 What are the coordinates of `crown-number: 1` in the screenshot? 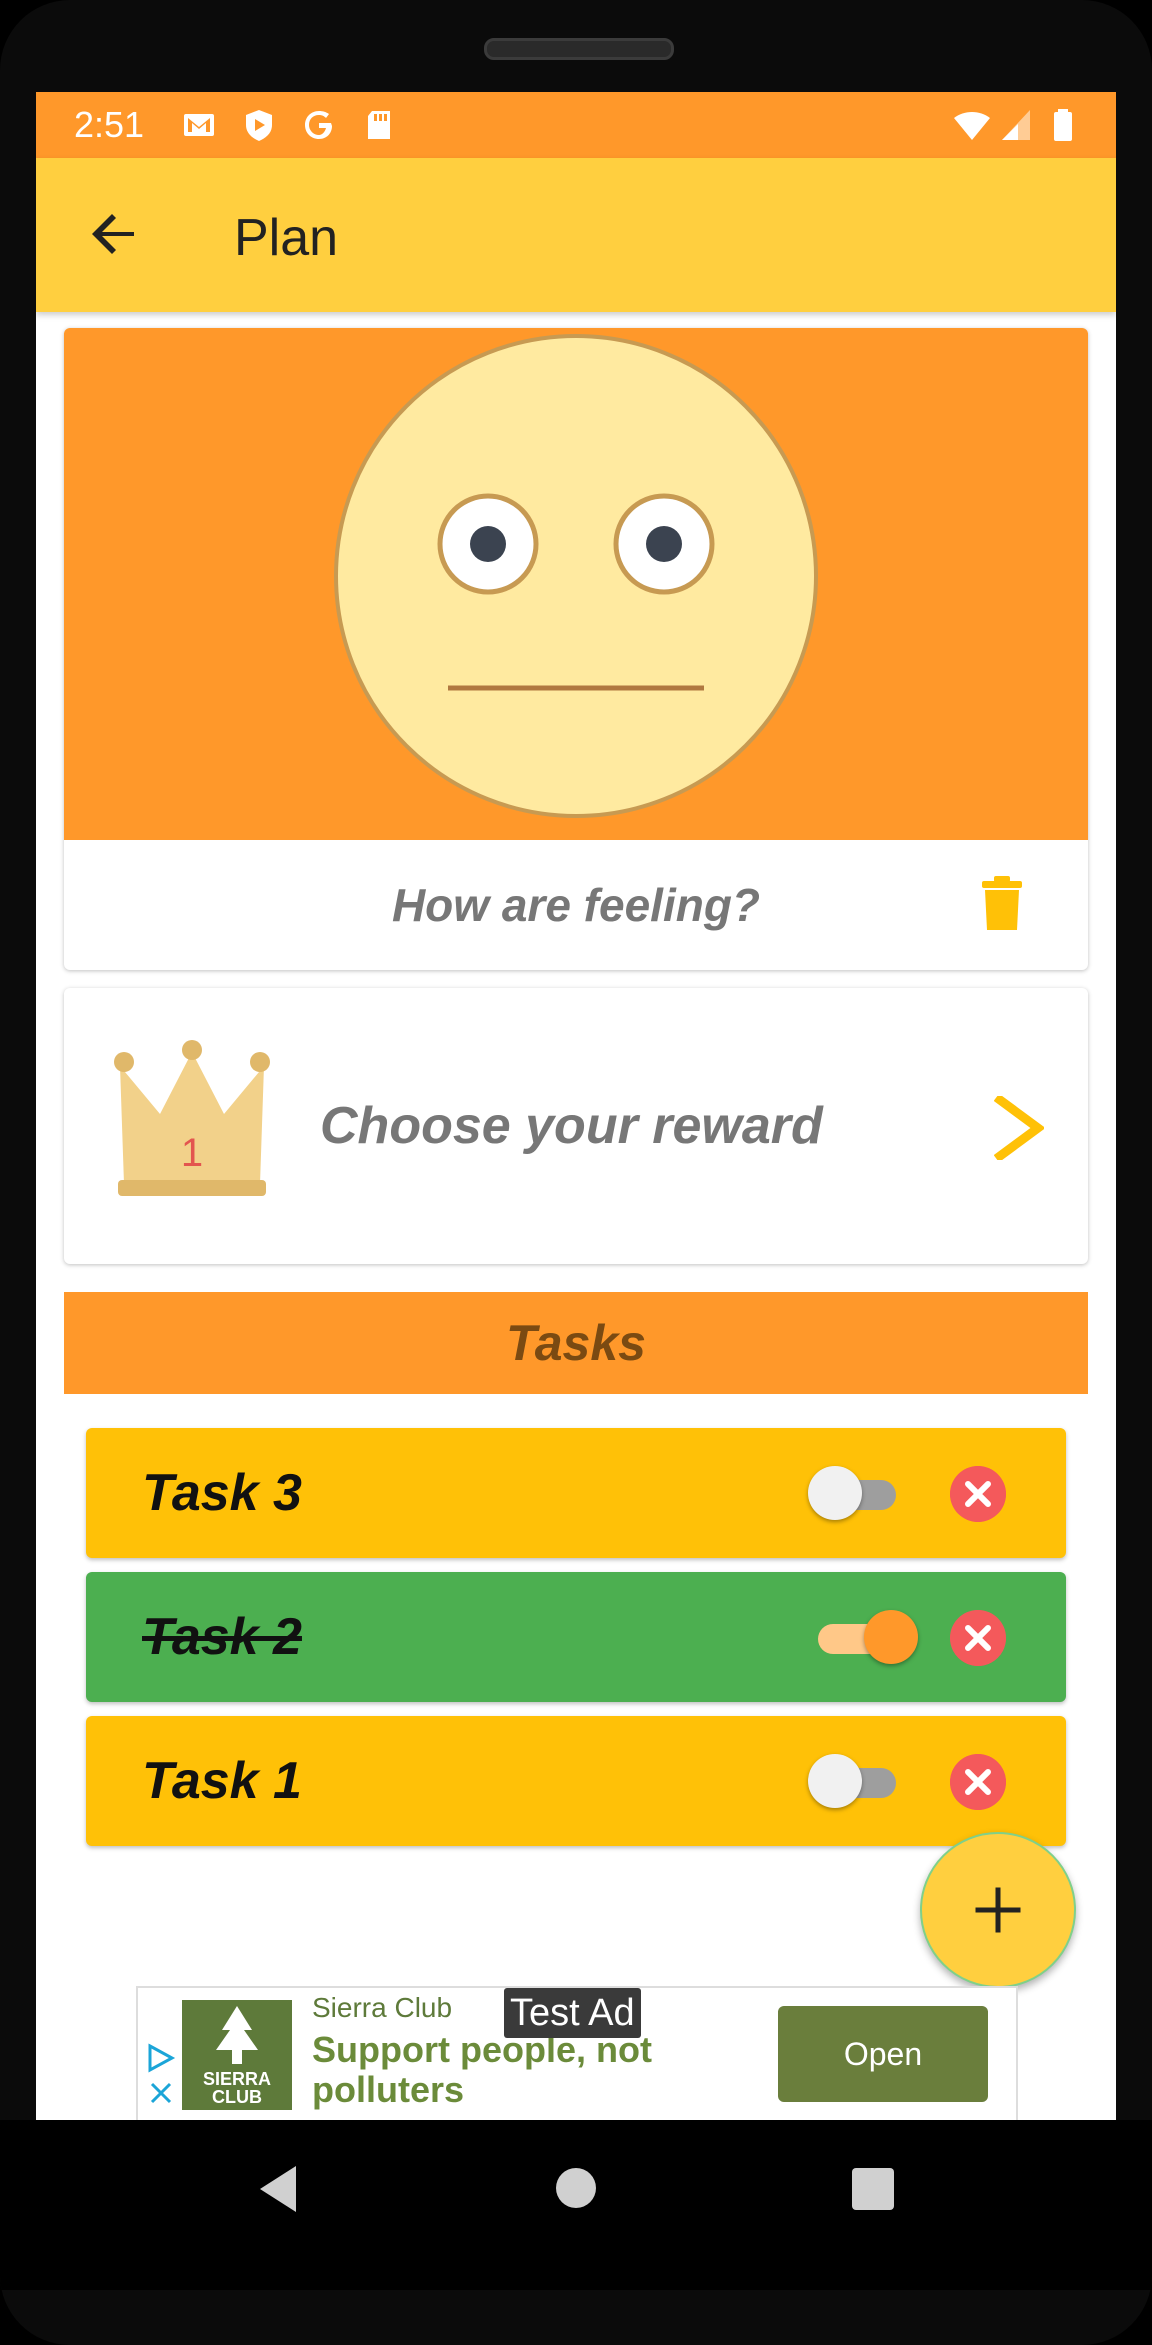 It's located at (192, 1153).